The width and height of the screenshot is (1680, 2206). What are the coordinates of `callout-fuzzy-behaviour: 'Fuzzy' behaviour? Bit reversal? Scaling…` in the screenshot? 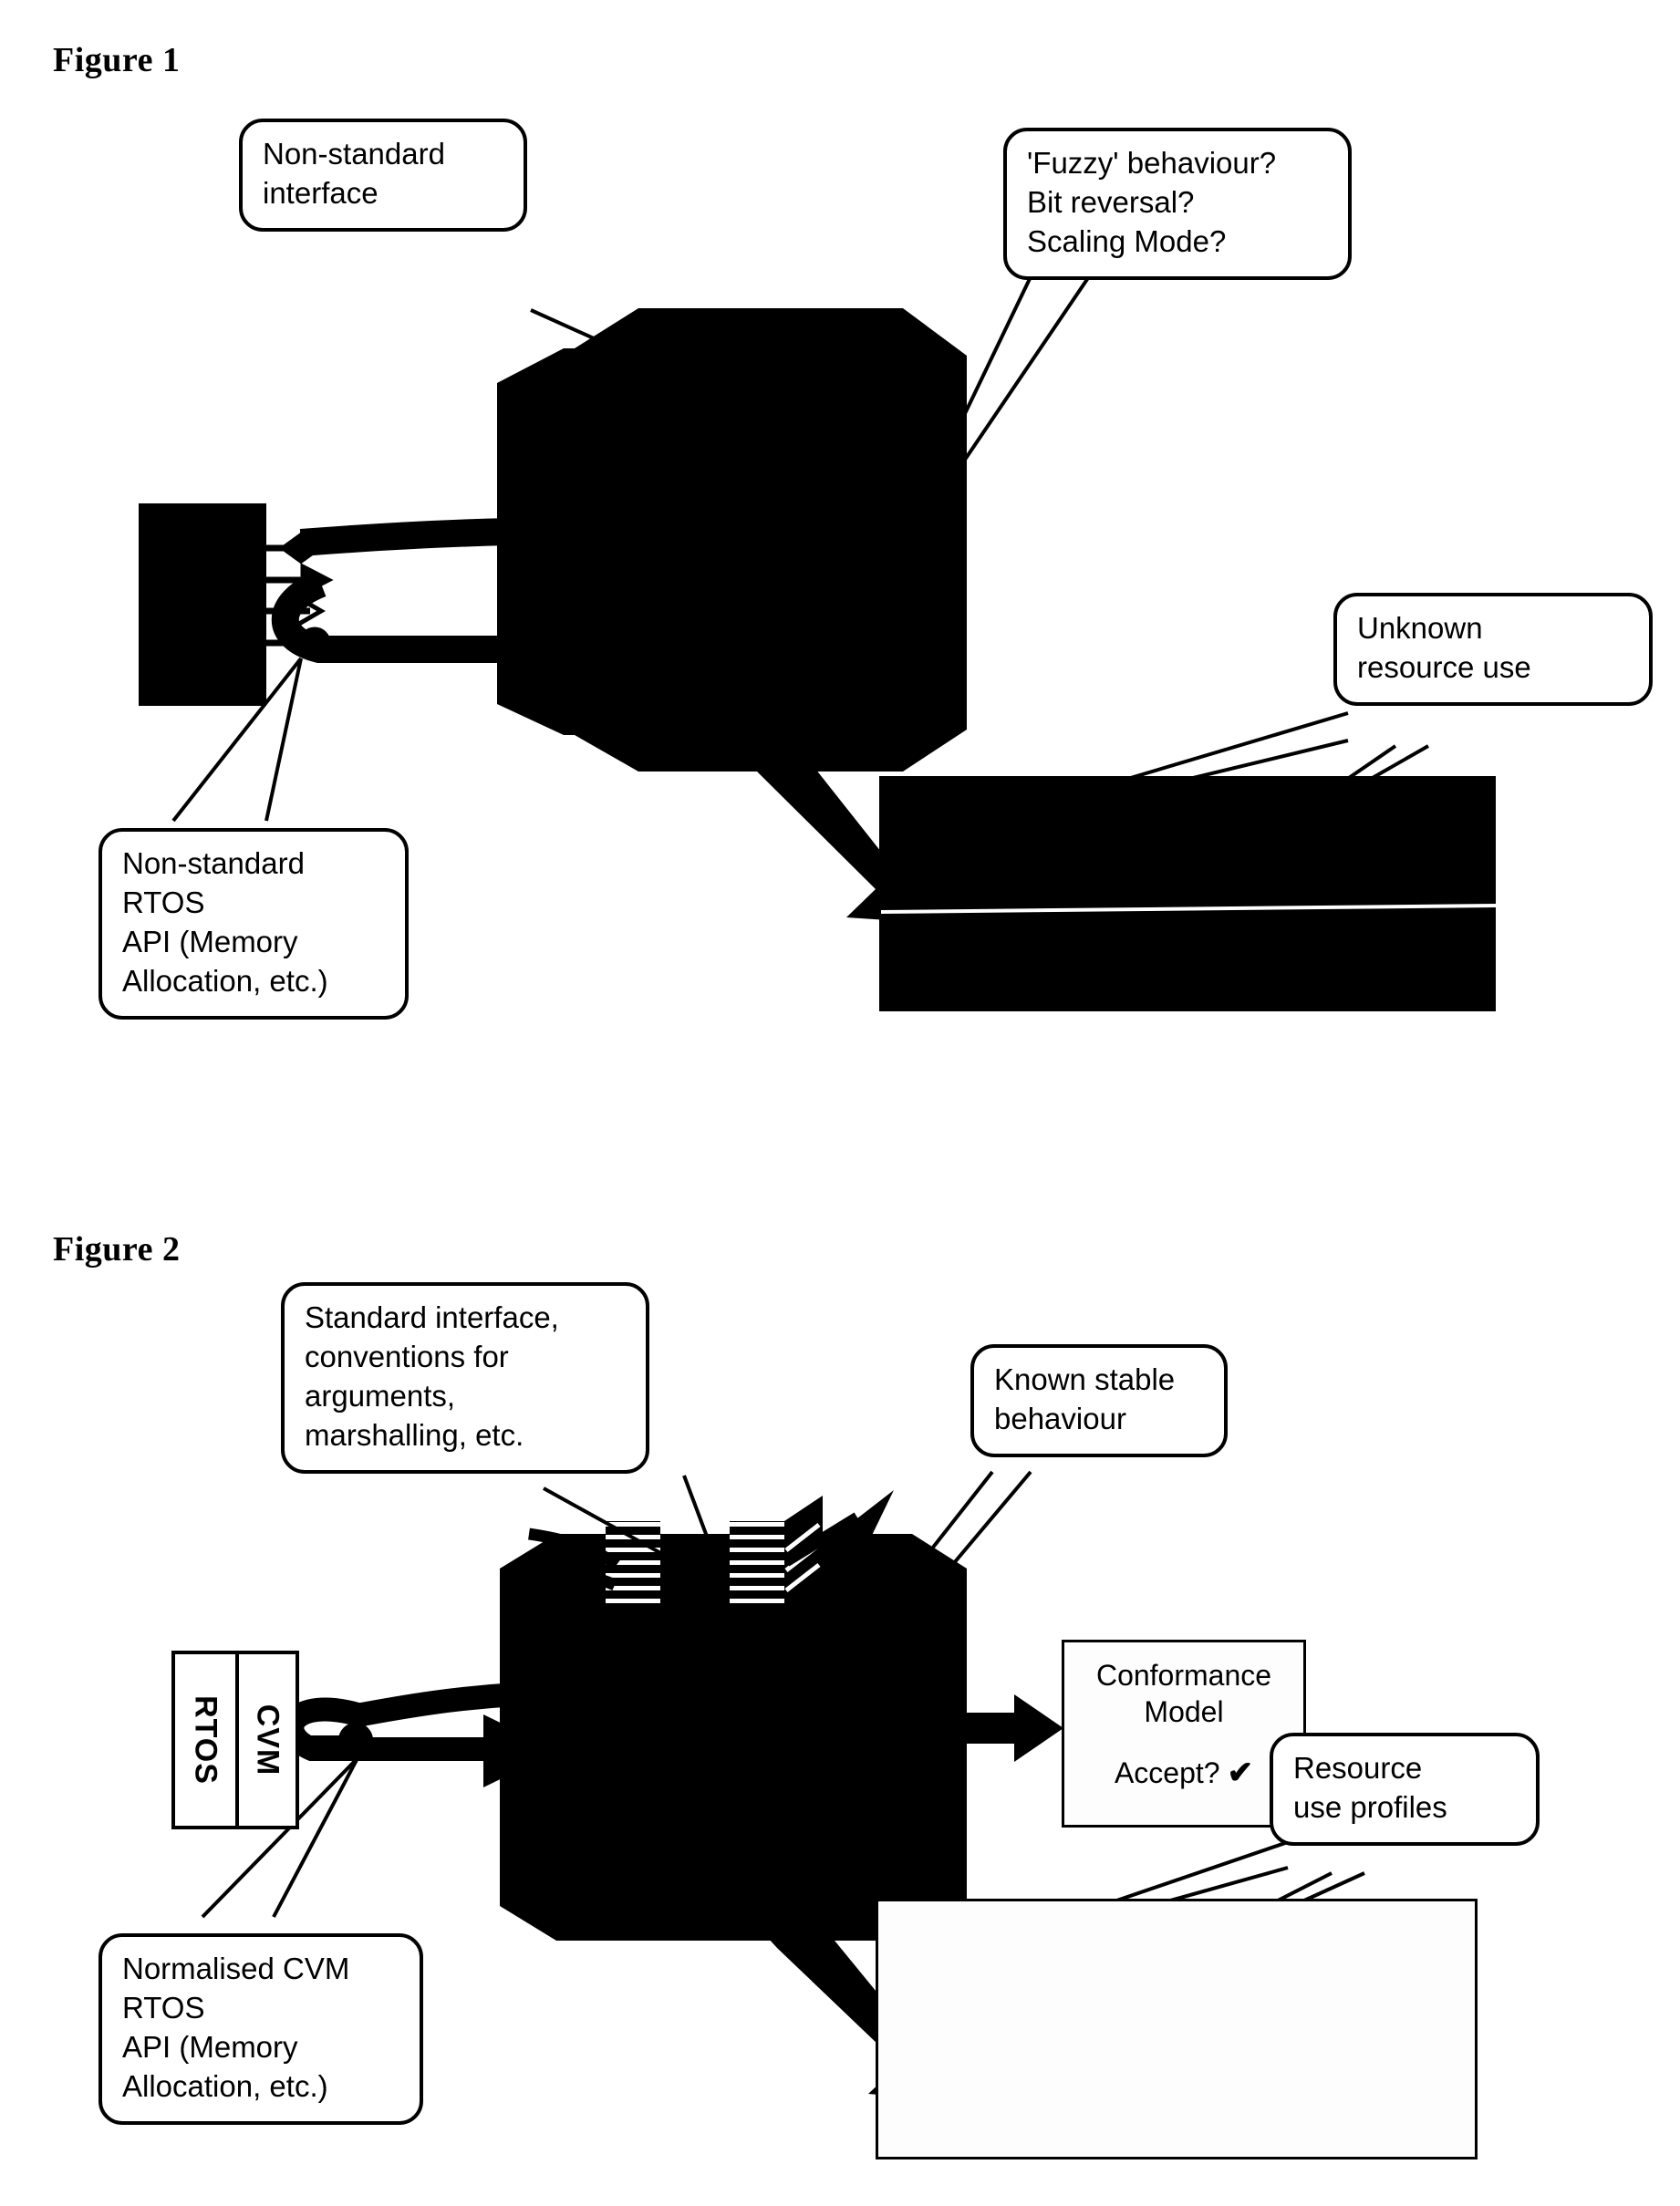 It's located at (1177, 204).